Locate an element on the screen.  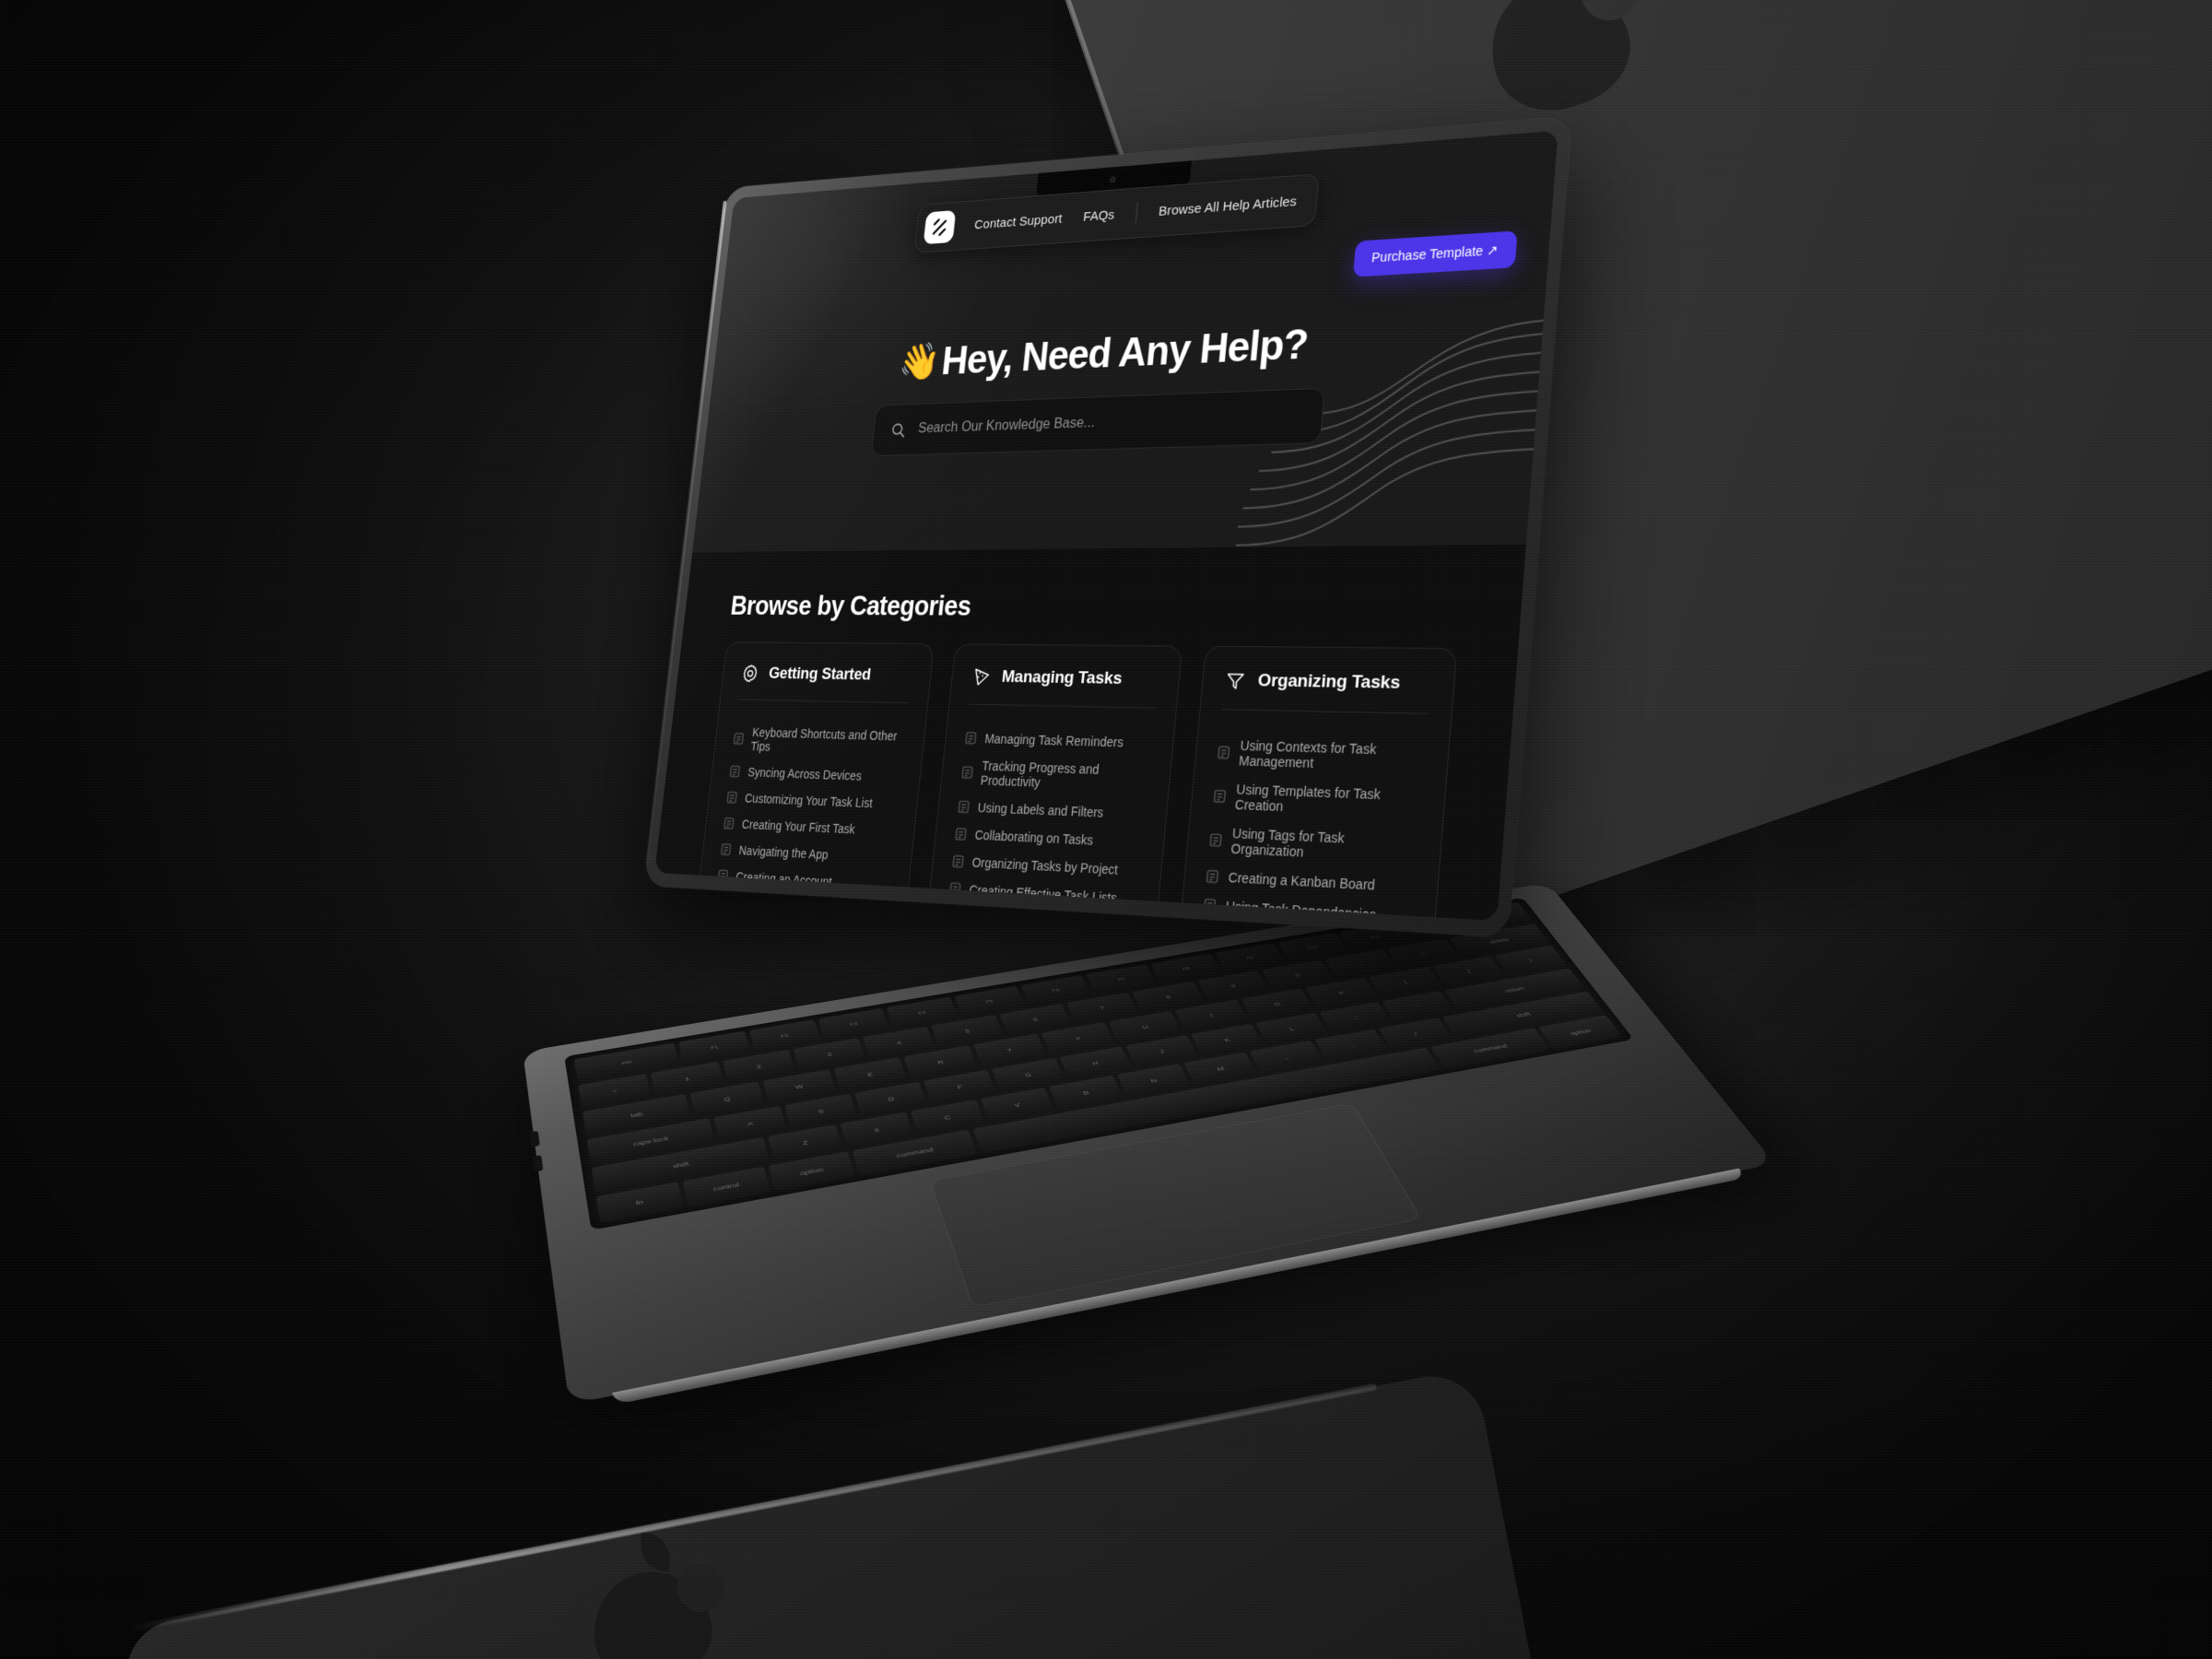
base-front-edge is located at coordinates (1179, 1287).